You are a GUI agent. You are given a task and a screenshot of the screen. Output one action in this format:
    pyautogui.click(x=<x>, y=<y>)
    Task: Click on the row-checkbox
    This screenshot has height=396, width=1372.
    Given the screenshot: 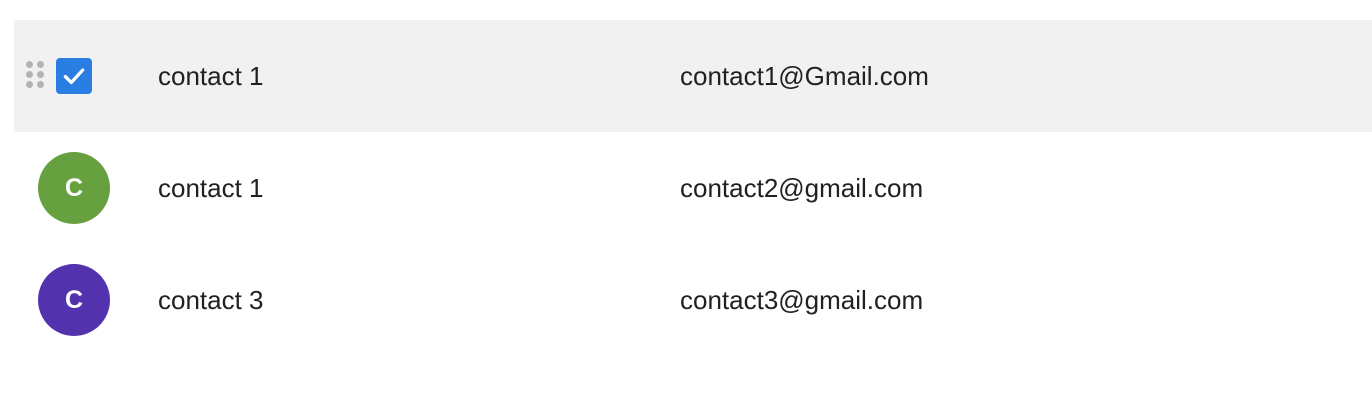 What is the action you would take?
    pyautogui.click(x=74, y=76)
    